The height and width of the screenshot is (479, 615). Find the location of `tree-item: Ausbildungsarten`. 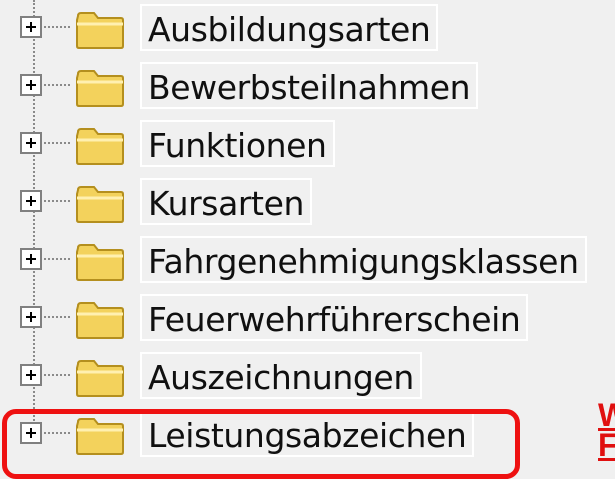

tree-item: Ausbildungsarten is located at coordinates (307, 29).